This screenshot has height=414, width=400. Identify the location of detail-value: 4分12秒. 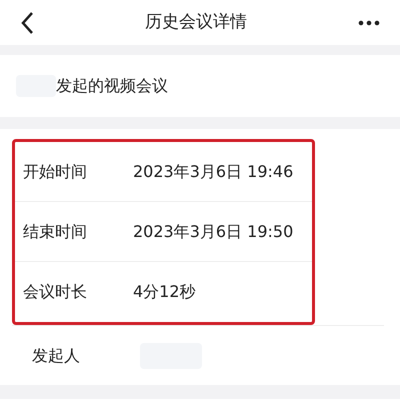
(164, 292).